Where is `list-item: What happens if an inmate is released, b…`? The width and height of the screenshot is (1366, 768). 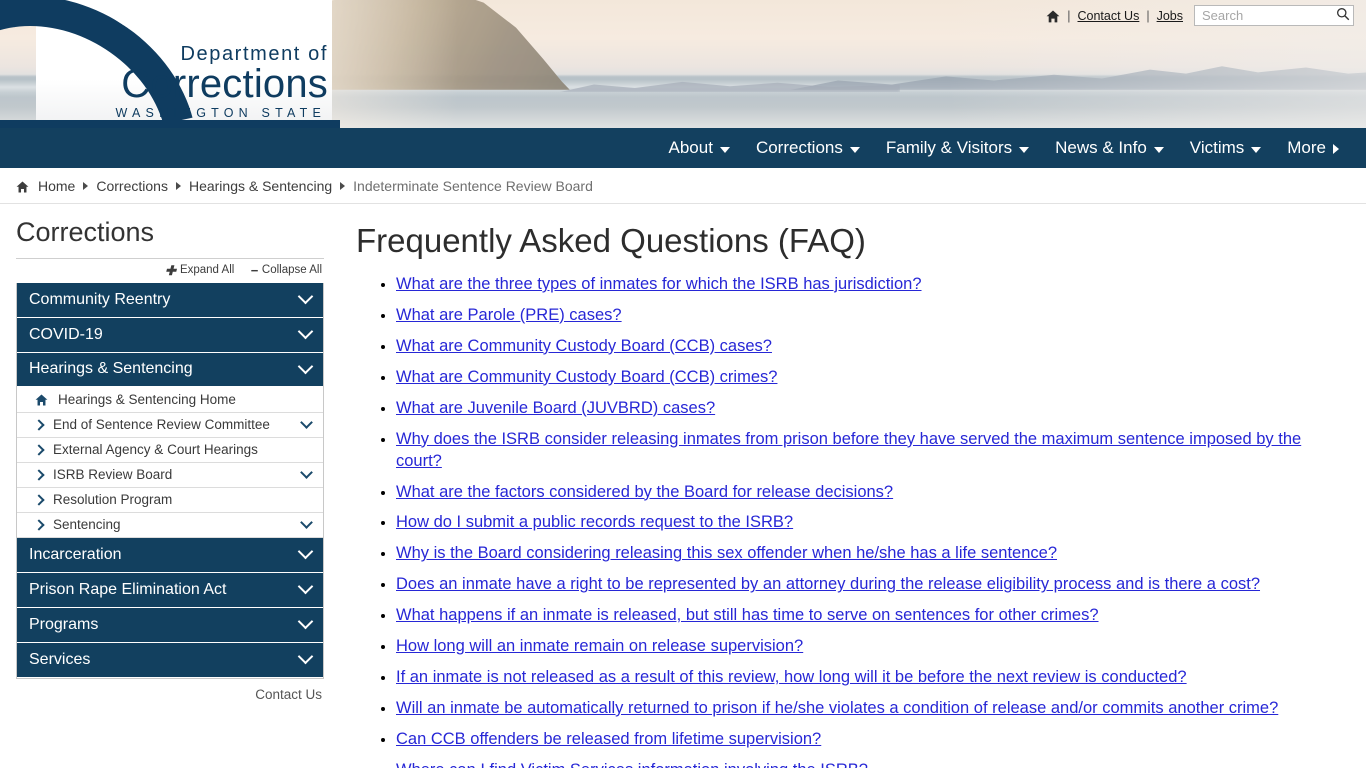
list-item: What happens if an inmate is released, b… is located at coordinates (871, 616).